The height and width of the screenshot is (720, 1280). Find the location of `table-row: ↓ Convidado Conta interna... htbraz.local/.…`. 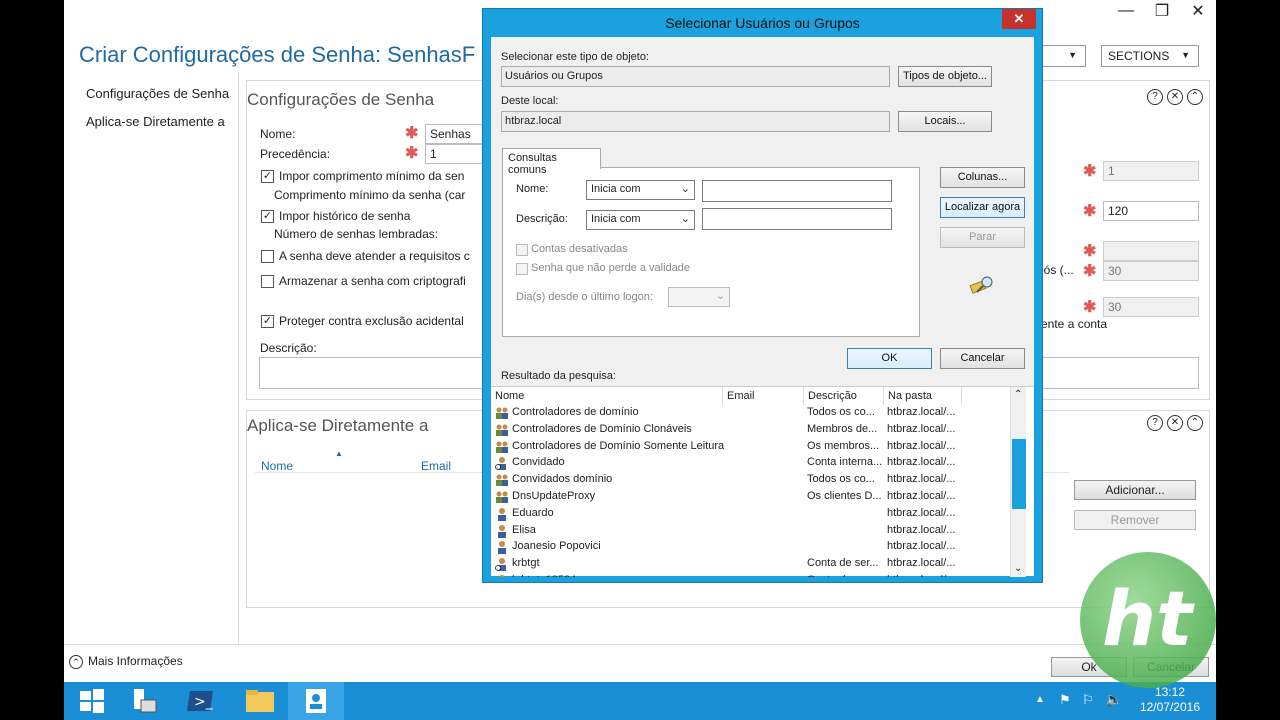

table-row: ↓ Convidado Conta interna... htbraz.local/.… is located at coordinates (755, 463).